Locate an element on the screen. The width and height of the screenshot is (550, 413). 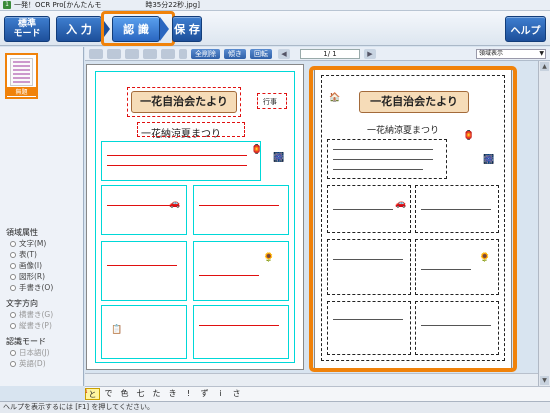
char-cell: ! is located at coordinates (188, 394).